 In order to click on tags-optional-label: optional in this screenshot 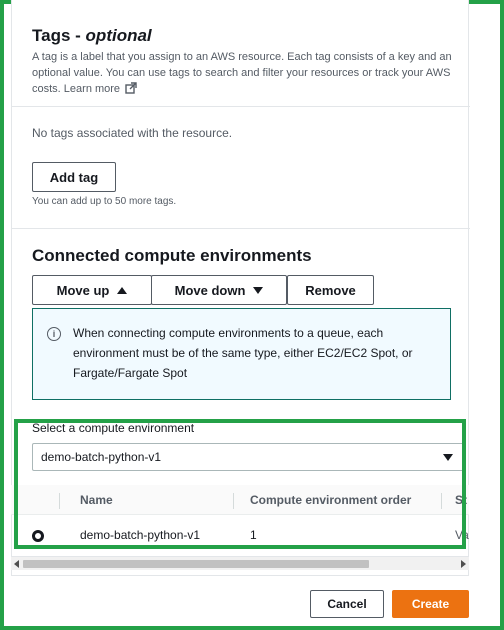, I will do `click(118, 35)`.